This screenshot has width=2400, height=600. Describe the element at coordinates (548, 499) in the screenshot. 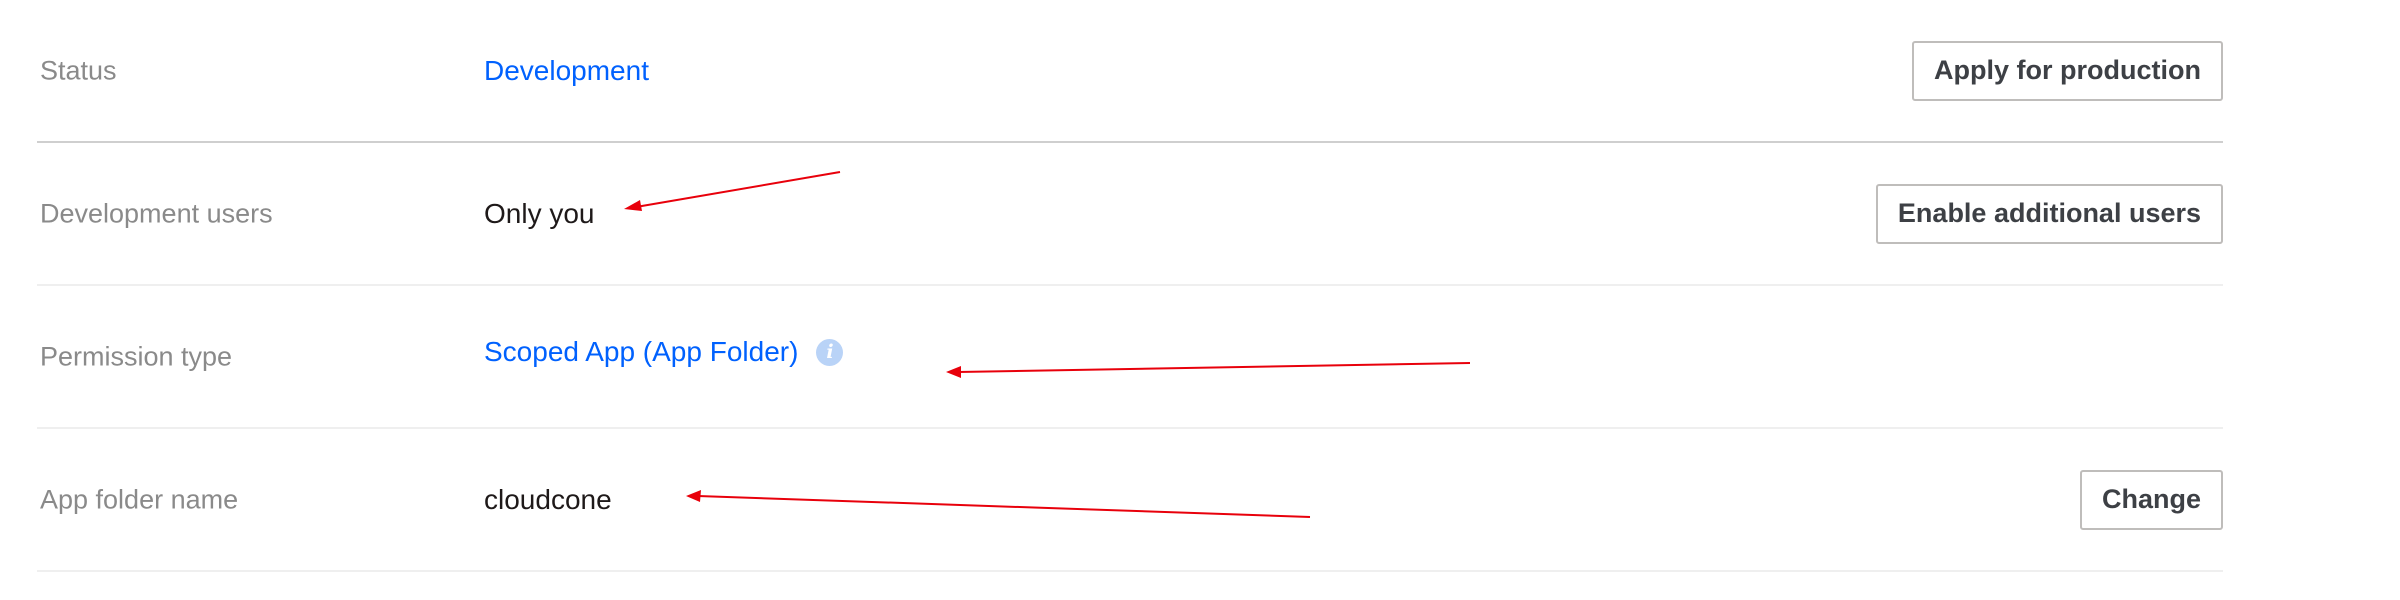

I see `app-folder-name-value: cloudcone` at that location.